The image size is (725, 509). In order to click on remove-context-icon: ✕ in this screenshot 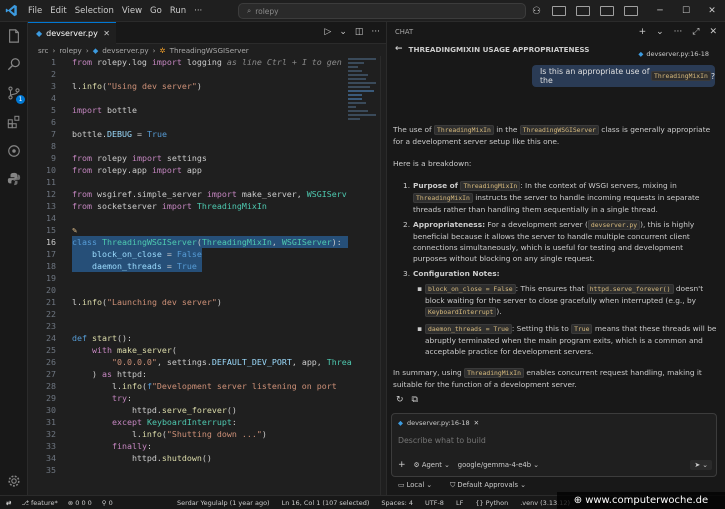, I will do `click(476, 423)`.